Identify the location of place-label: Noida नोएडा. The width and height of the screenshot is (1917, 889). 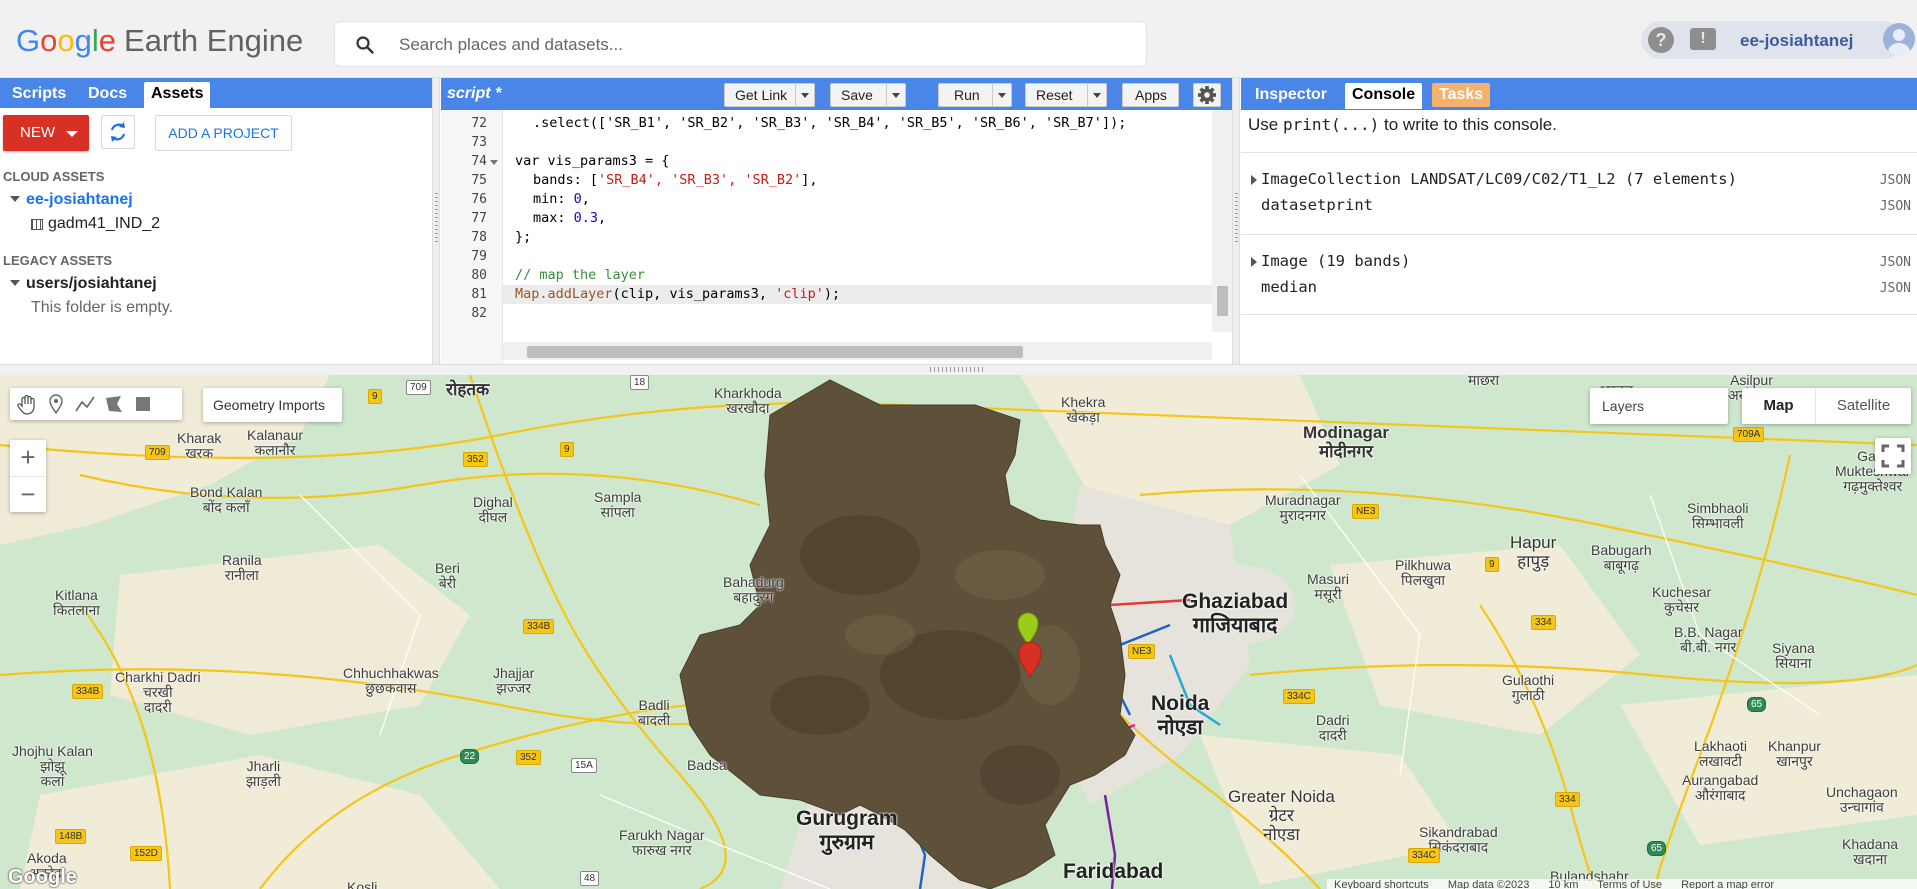
(1180, 715).